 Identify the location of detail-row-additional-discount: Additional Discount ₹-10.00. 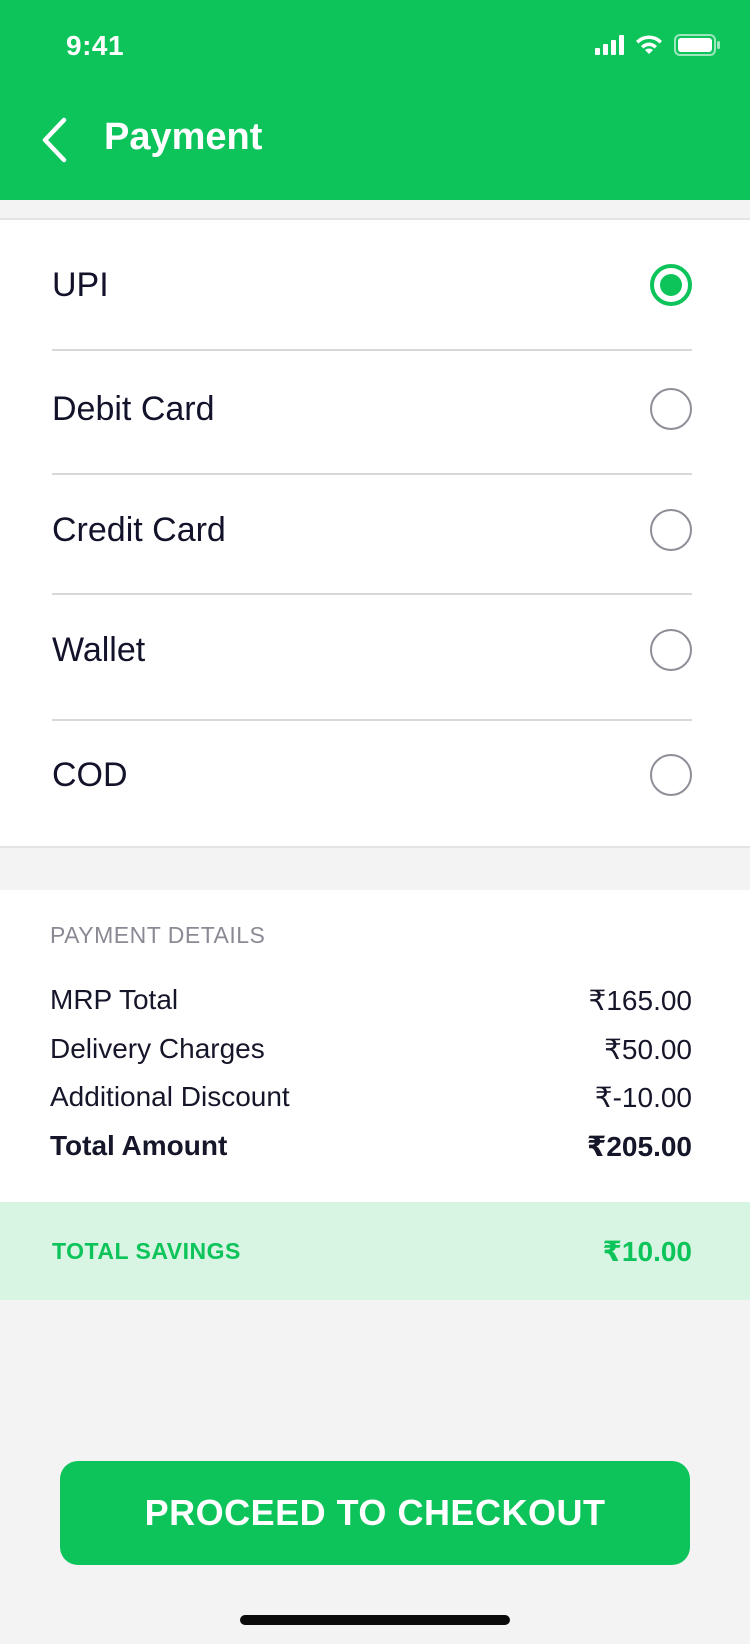
(371, 1097).